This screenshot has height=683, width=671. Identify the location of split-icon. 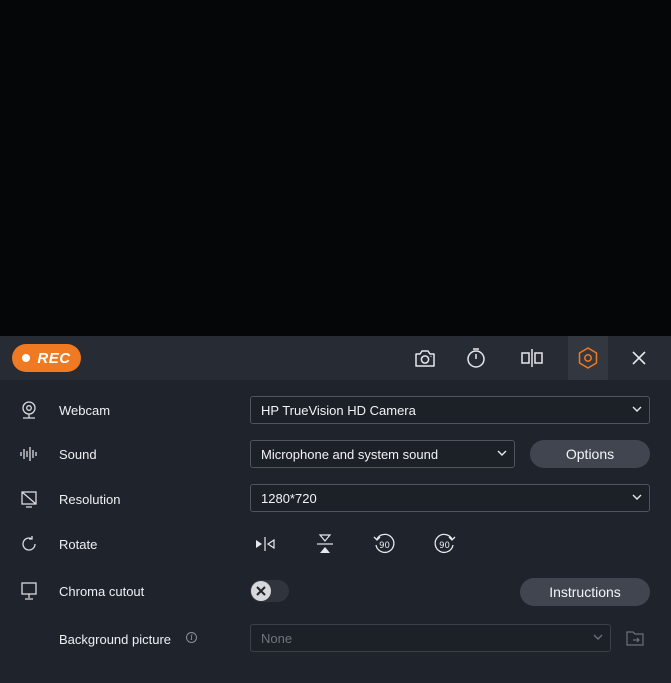
(532, 358).